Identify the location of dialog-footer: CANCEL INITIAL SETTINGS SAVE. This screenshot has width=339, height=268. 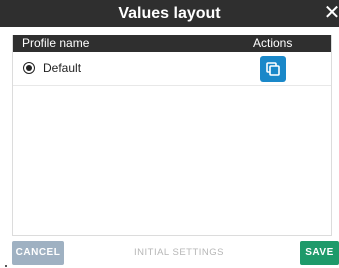
(169, 254).